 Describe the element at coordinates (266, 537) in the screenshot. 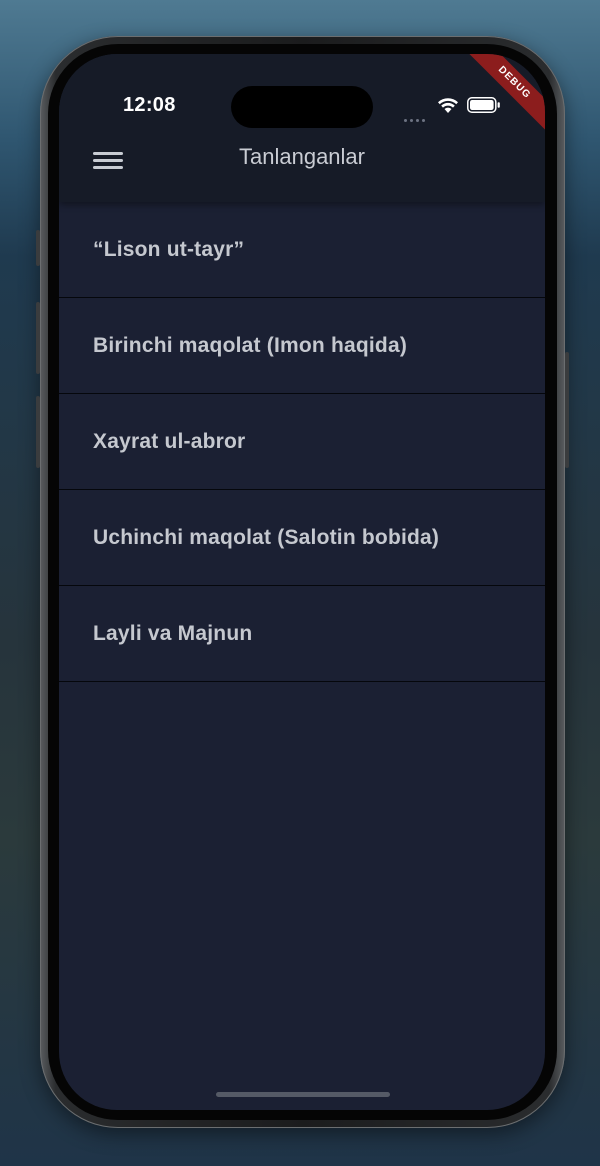

I see `list-item-label: Uchinchi maqolat (Salotin bobida)` at that location.